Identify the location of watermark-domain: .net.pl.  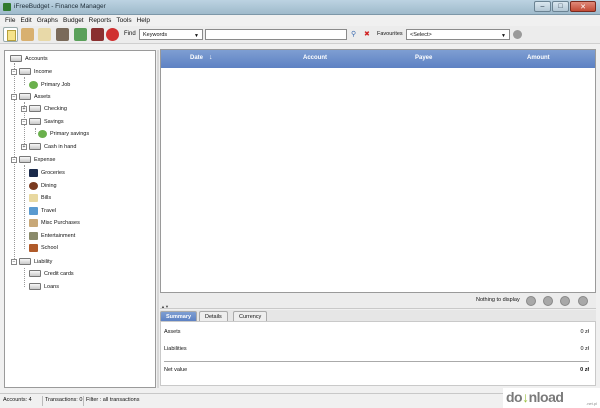
(591, 403).